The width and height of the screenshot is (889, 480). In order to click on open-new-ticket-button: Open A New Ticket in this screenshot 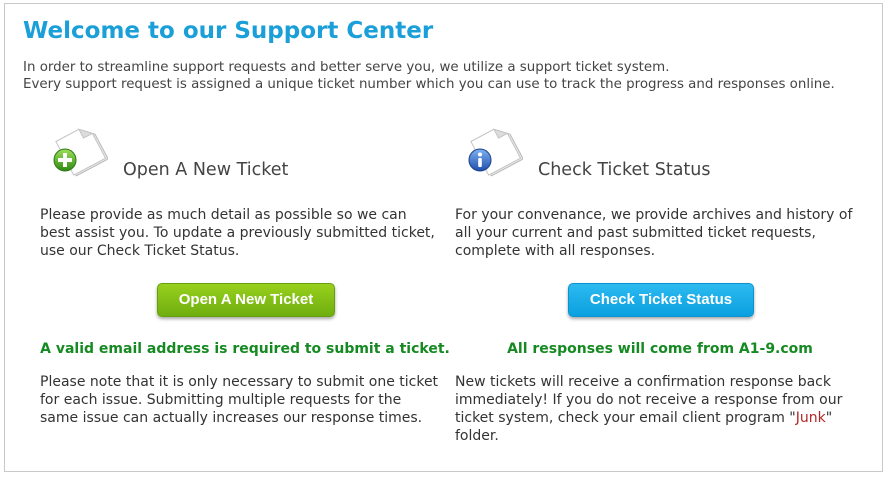, I will do `click(246, 300)`.